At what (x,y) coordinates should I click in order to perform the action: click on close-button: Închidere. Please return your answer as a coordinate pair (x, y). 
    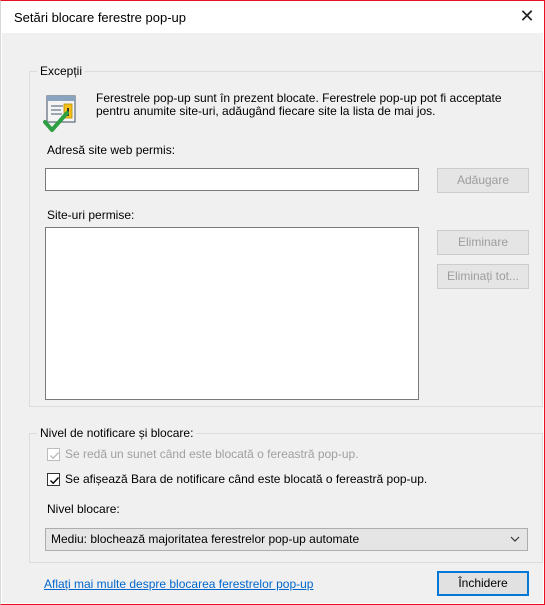
    Looking at the image, I should click on (483, 583).